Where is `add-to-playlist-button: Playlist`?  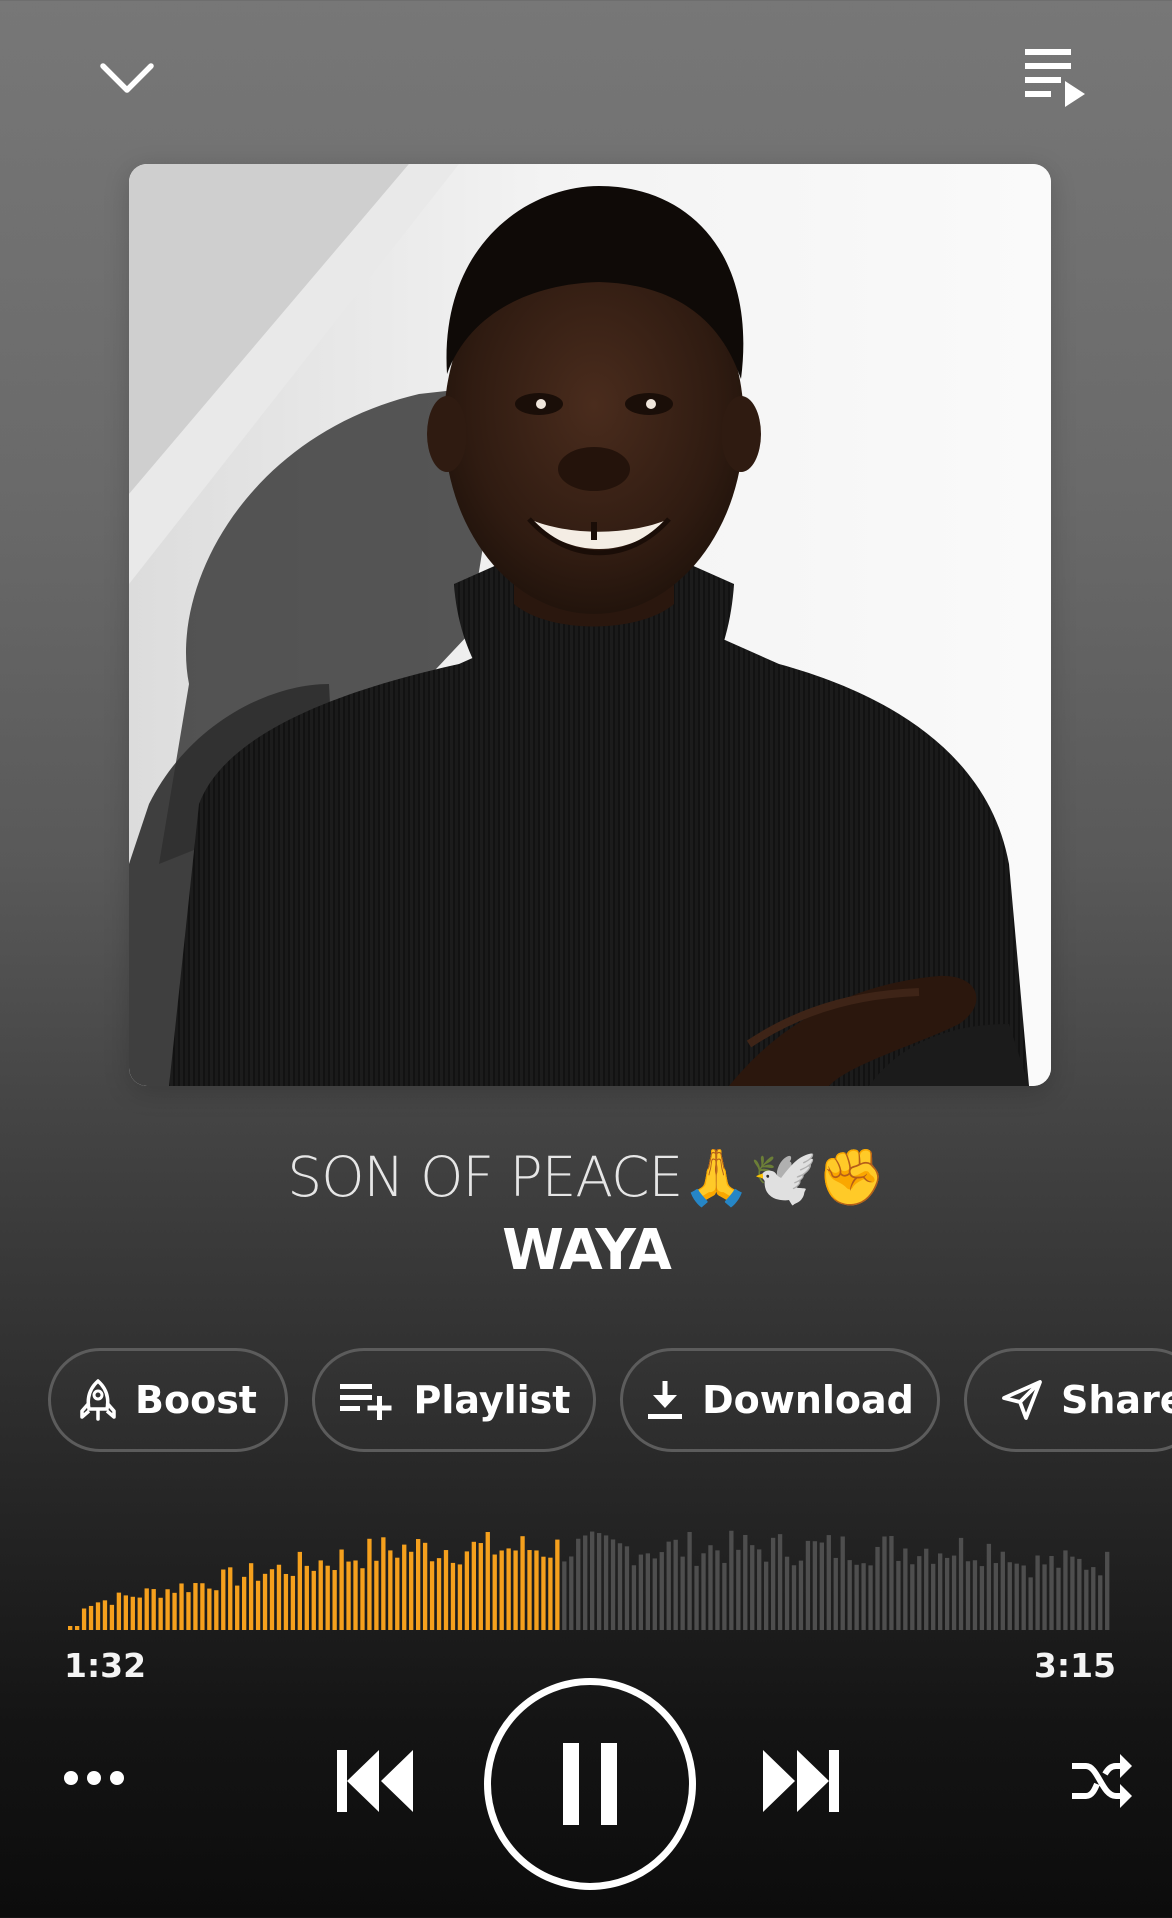
add-to-playlist-button: Playlist is located at coordinates (454, 1400).